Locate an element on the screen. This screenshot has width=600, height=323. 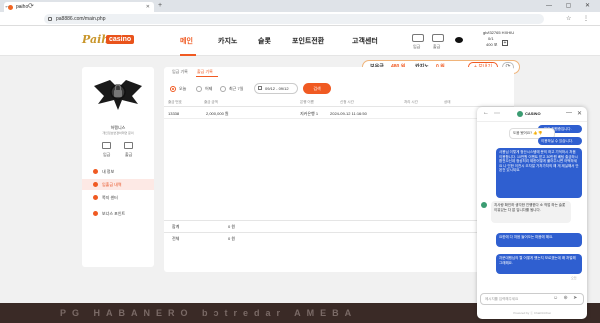
forward-icon: → is located at coordinates (19, 7).